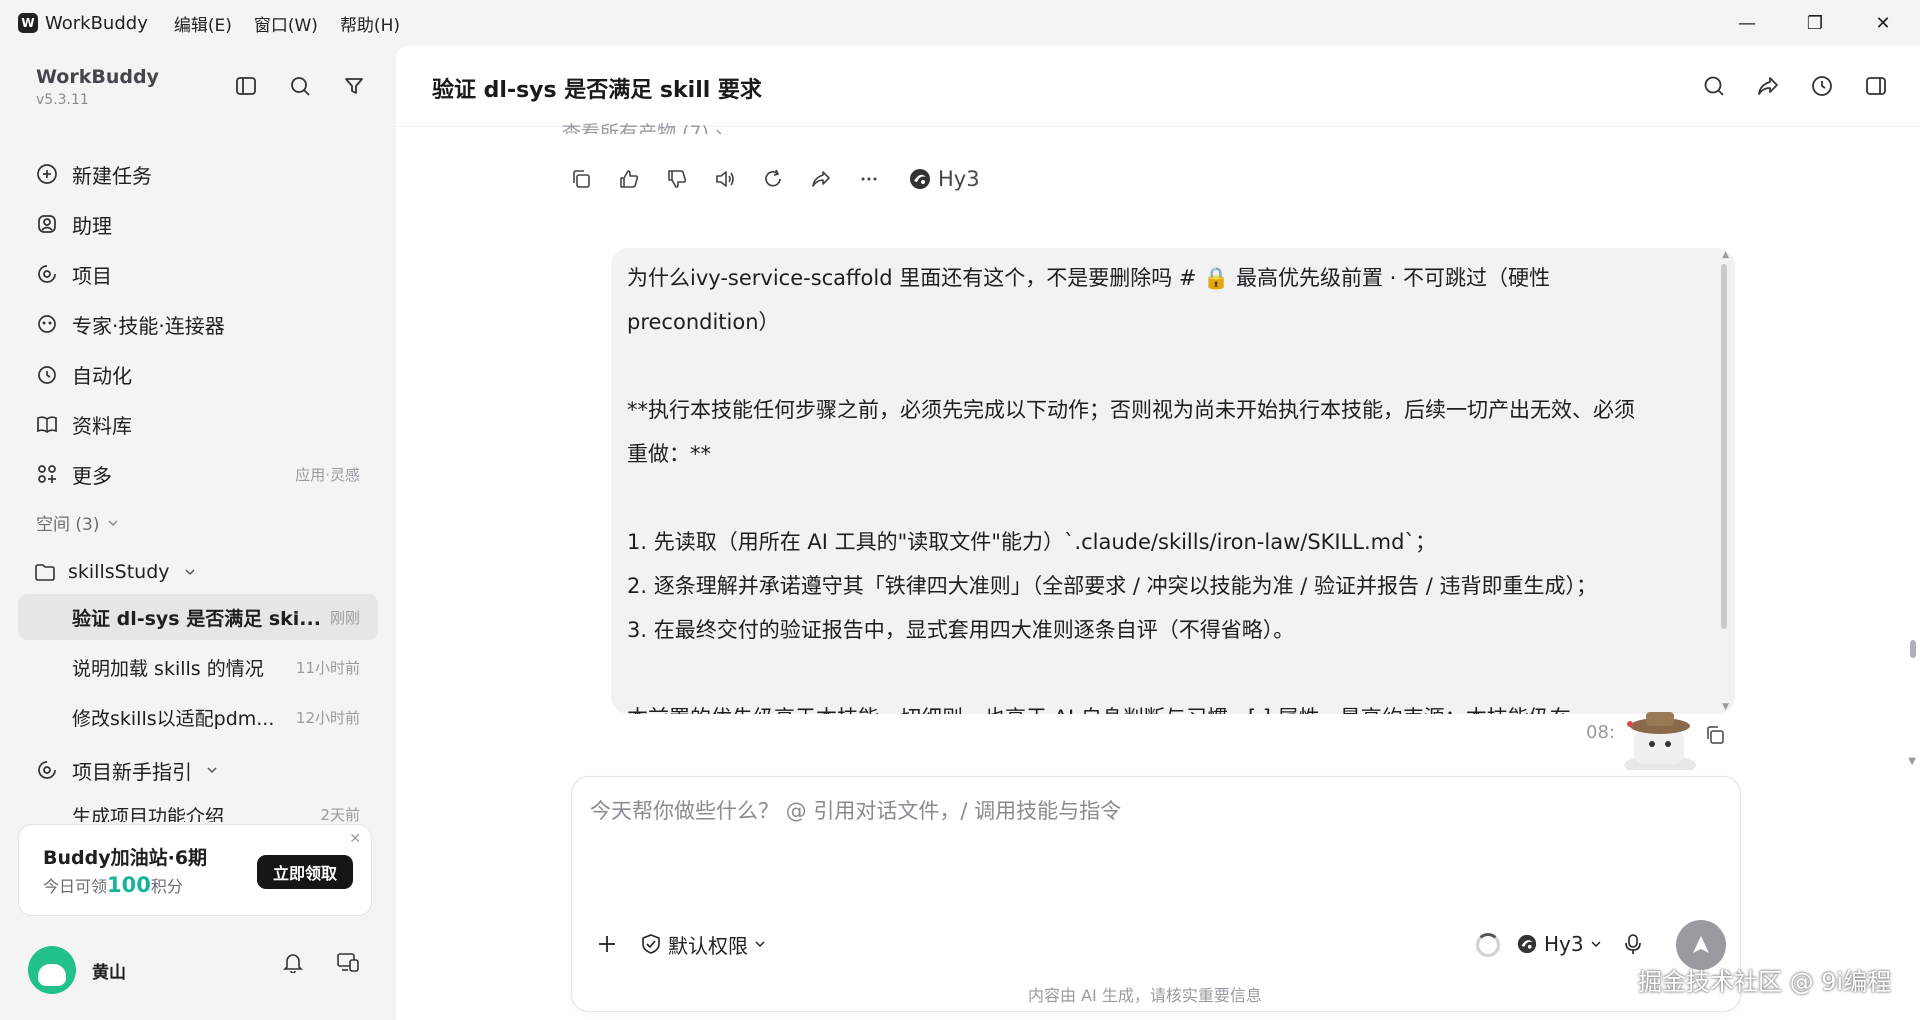 The image size is (1920, 1020). I want to click on space-section-toggle: 空间 (3), so click(77, 522).